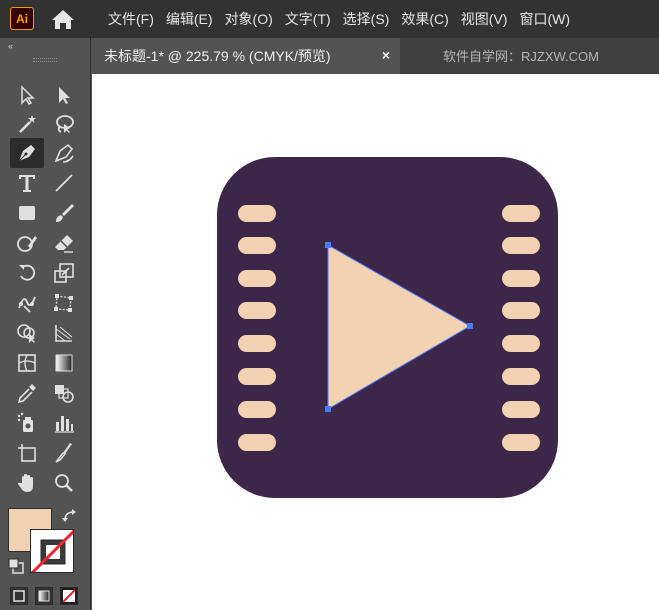 Image resolution: width=659 pixels, height=610 pixels. What do you see at coordinates (64, 243) in the screenshot?
I see `eraser-tool-icon` at bounding box center [64, 243].